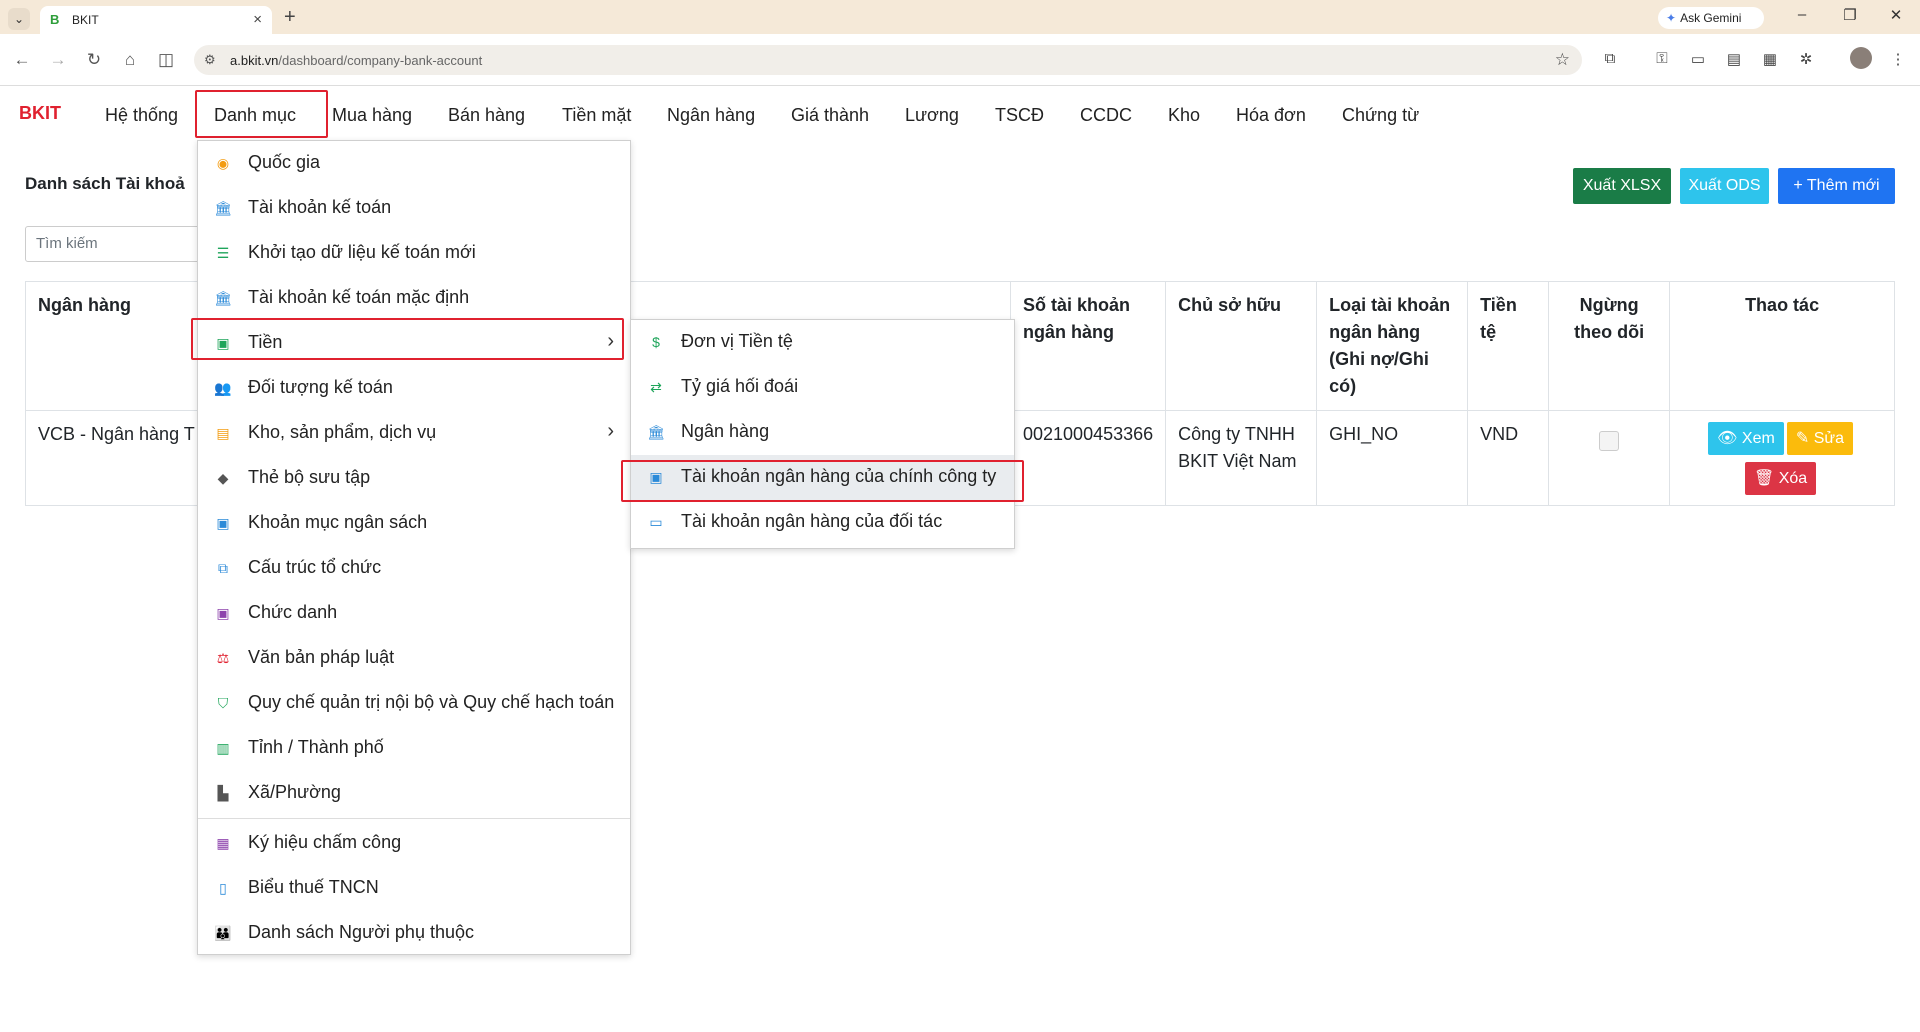  I want to click on home-icon: ⌂, so click(130, 60).